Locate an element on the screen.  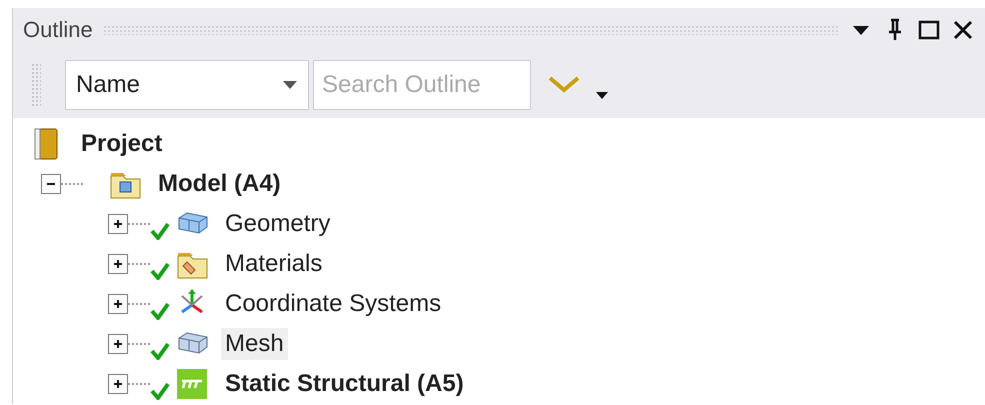
tree-item: Static Structural (A5) is located at coordinates (344, 384).